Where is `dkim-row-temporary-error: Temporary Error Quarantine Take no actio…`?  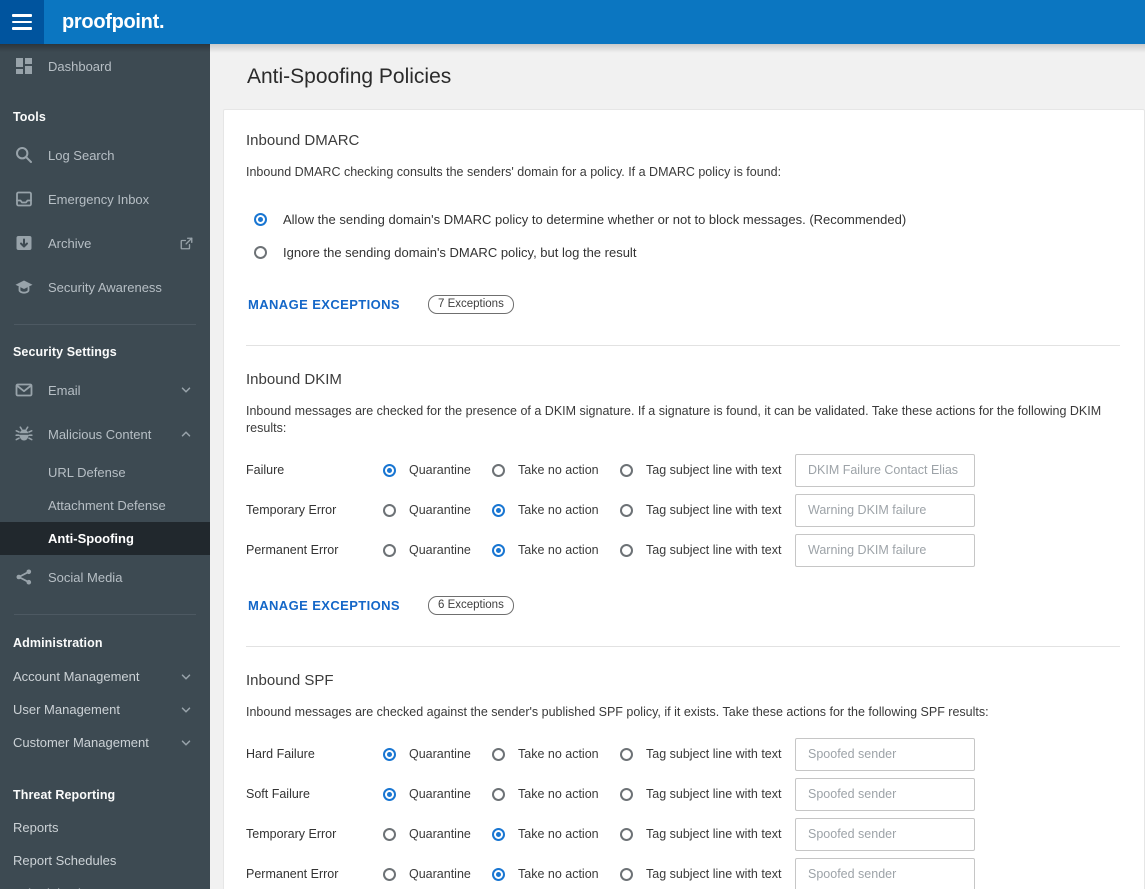 dkim-row-temporary-error: Temporary Error Quarantine Take no actio… is located at coordinates (683, 510).